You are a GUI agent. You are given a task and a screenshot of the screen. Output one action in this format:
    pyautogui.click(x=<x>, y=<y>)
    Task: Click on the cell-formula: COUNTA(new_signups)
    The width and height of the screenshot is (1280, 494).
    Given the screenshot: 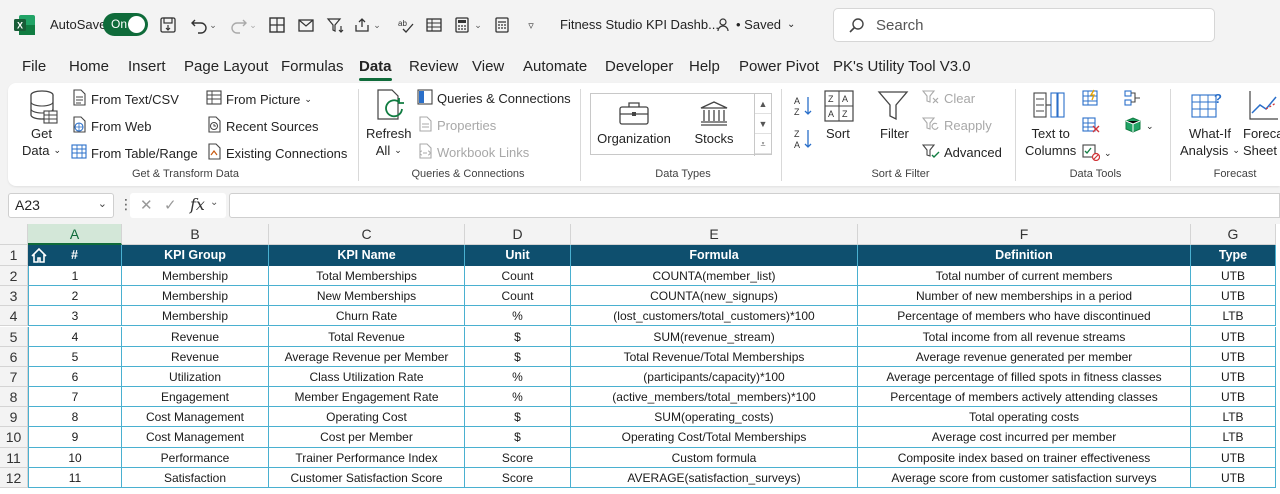 What is the action you would take?
    pyautogui.click(x=714, y=296)
    